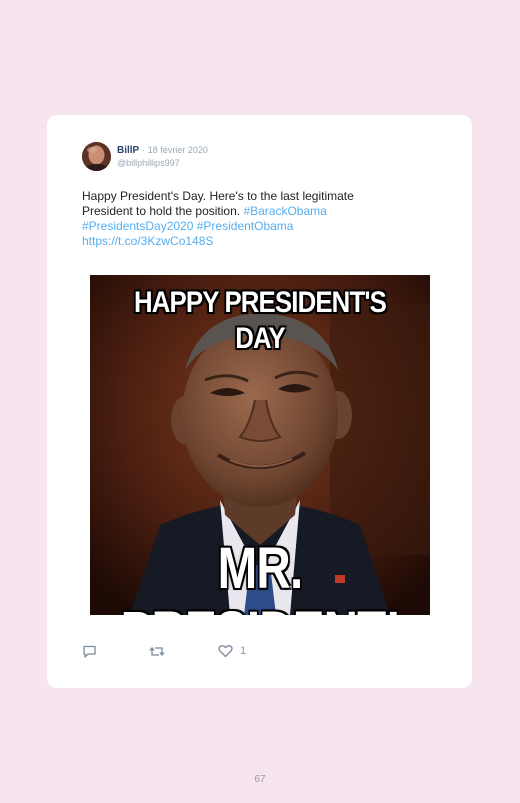  I want to click on hashtag-presidentobama: #PresidentObama, so click(245, 226).